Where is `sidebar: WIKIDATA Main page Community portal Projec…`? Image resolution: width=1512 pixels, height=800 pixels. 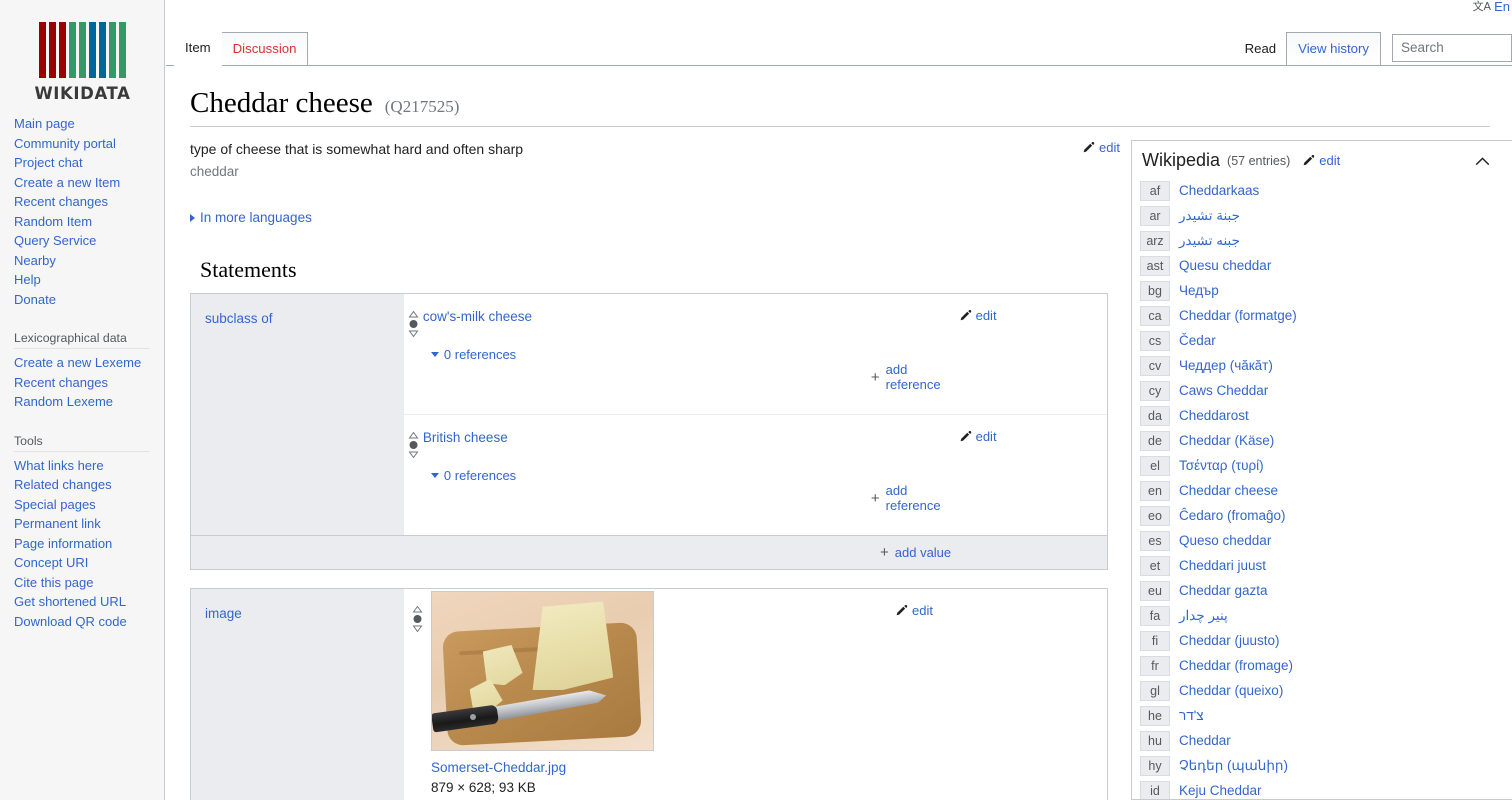
sidebar: WIKIDATA Main page Community portal Projec… is located at coordinates (82, 400).